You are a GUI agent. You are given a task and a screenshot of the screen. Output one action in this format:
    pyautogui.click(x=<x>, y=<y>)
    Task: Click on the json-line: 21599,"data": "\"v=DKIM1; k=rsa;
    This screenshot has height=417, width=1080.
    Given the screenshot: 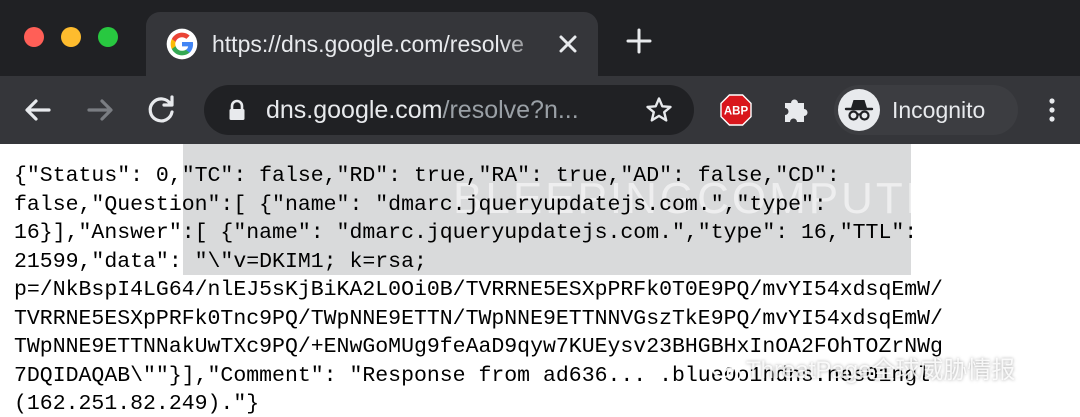 What is the action you would take?
    pyautogui.click(x=220, y=261)
    